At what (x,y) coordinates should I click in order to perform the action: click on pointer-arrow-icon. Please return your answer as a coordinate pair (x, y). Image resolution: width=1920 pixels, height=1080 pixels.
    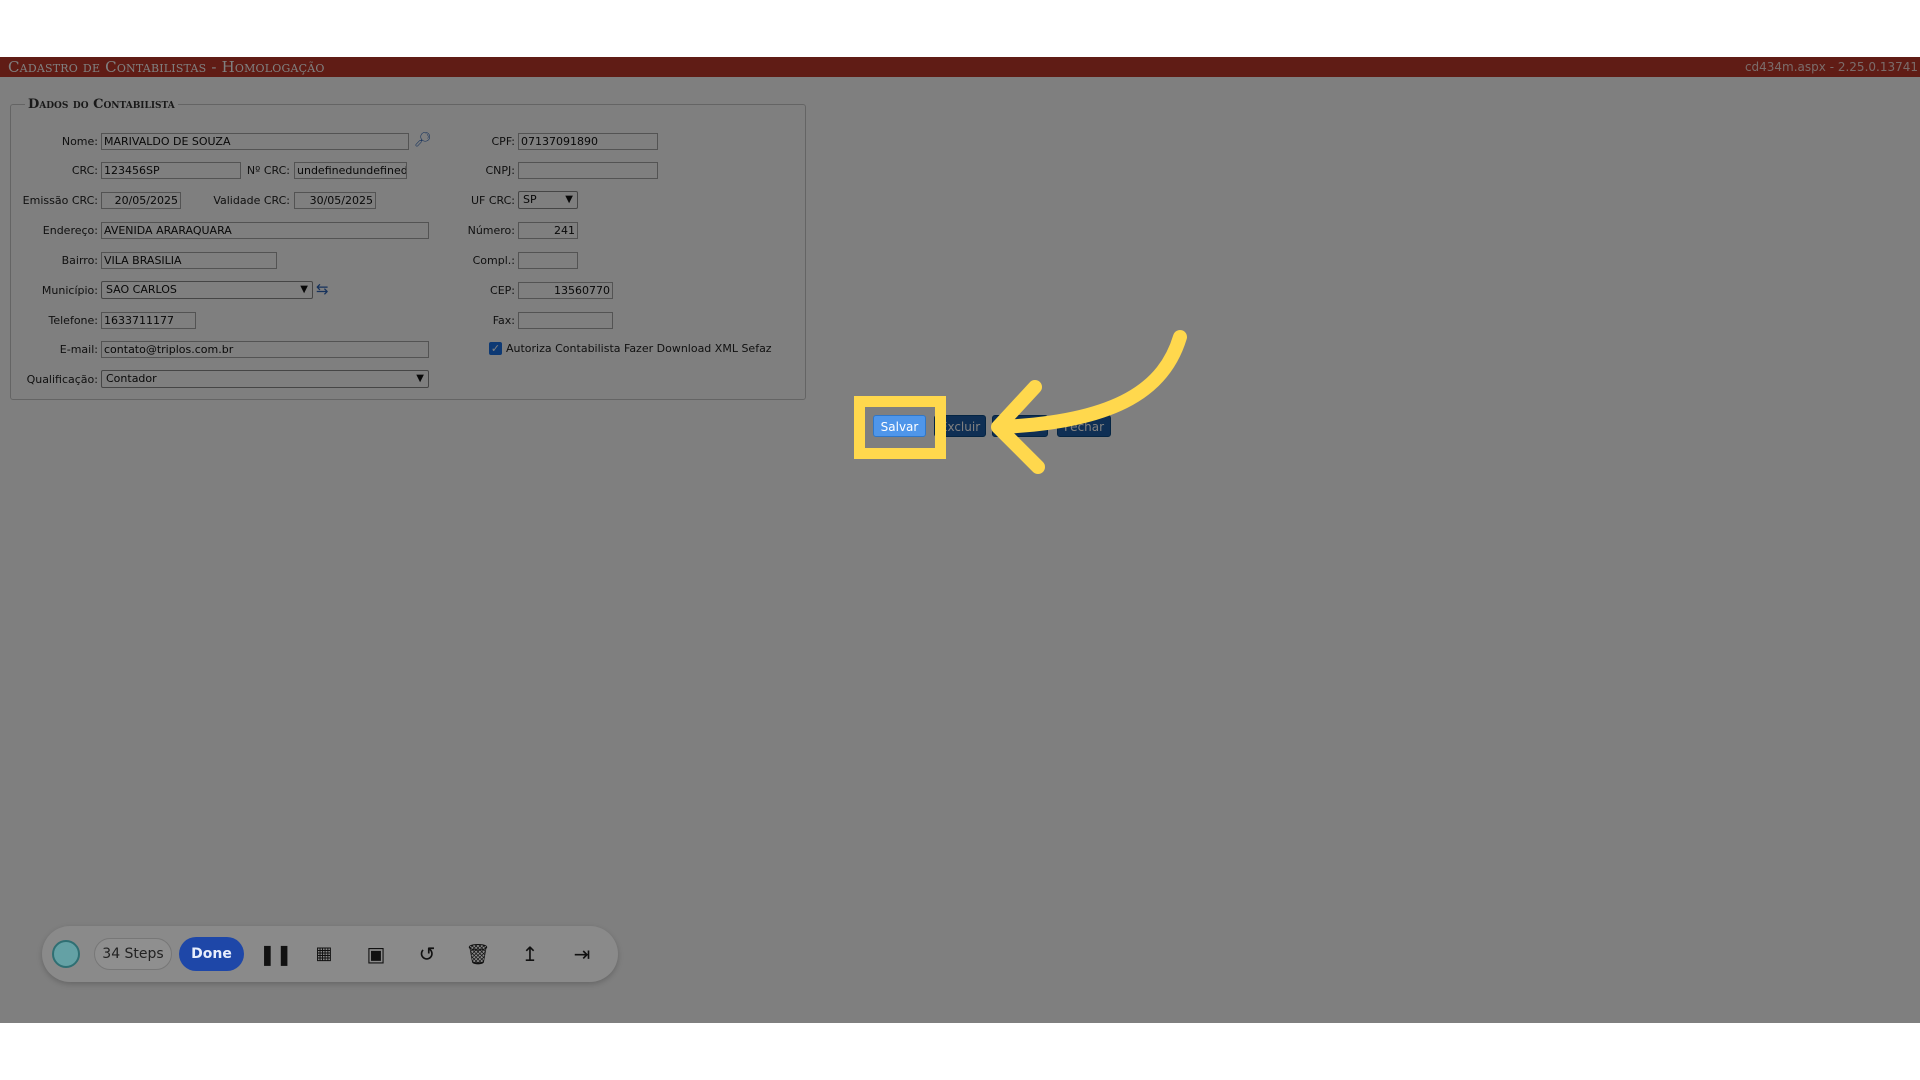
    Looking at the image, I should click on (1089, 402).